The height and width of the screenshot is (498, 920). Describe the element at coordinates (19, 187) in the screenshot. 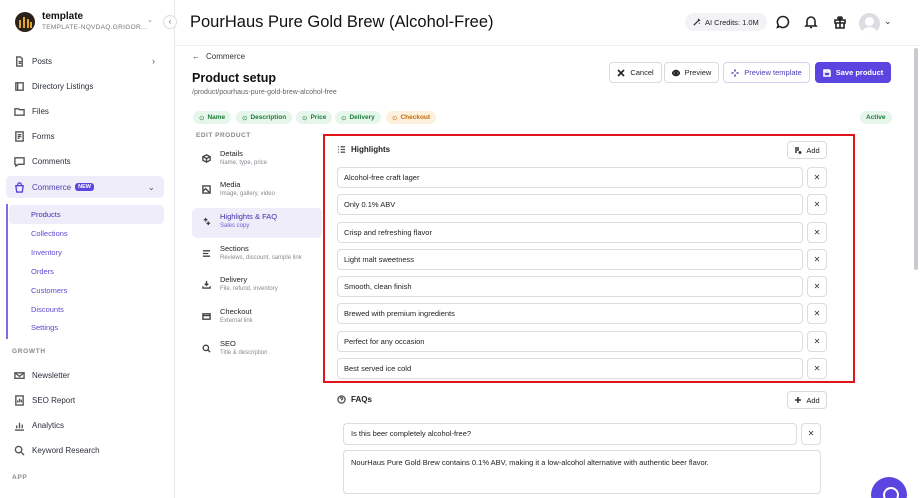

I see `shopping-bag-icon` at that location.